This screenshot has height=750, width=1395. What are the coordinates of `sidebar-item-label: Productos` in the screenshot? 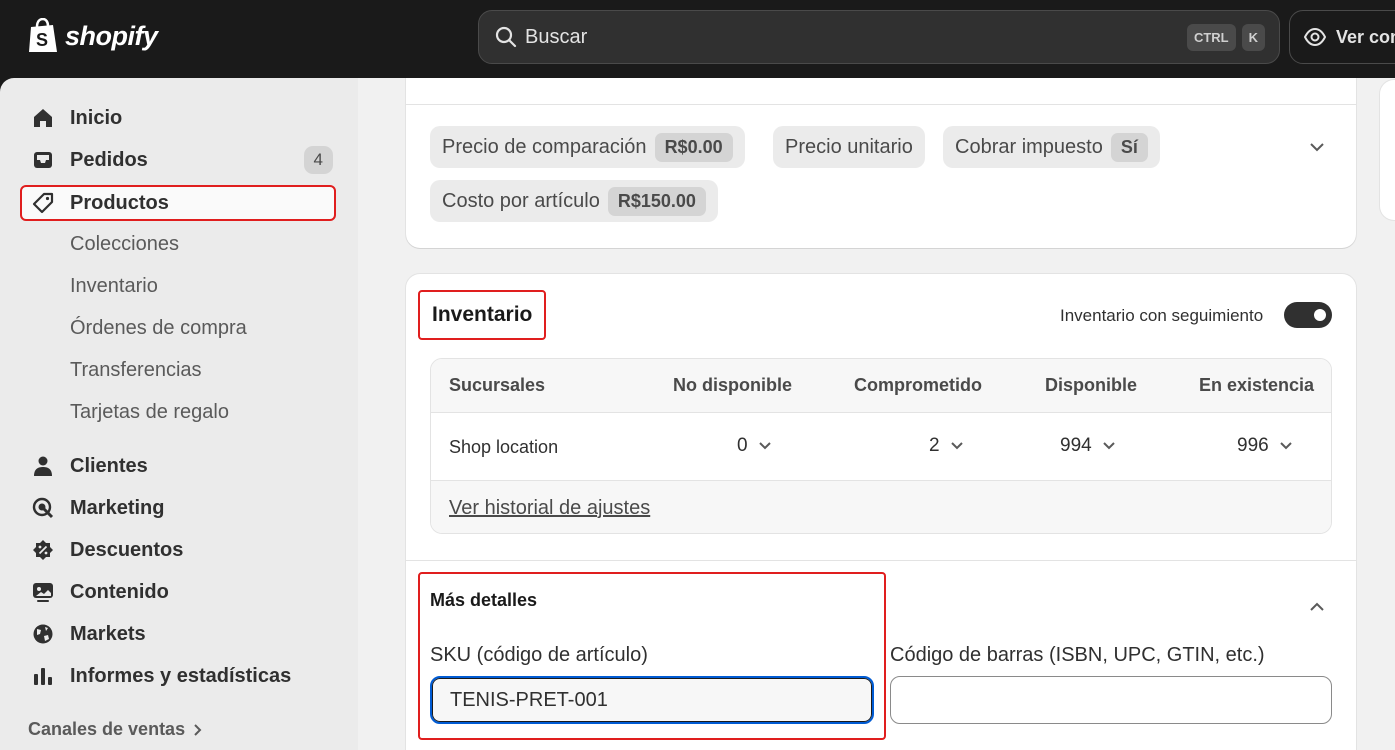 It's located at (119, 202).